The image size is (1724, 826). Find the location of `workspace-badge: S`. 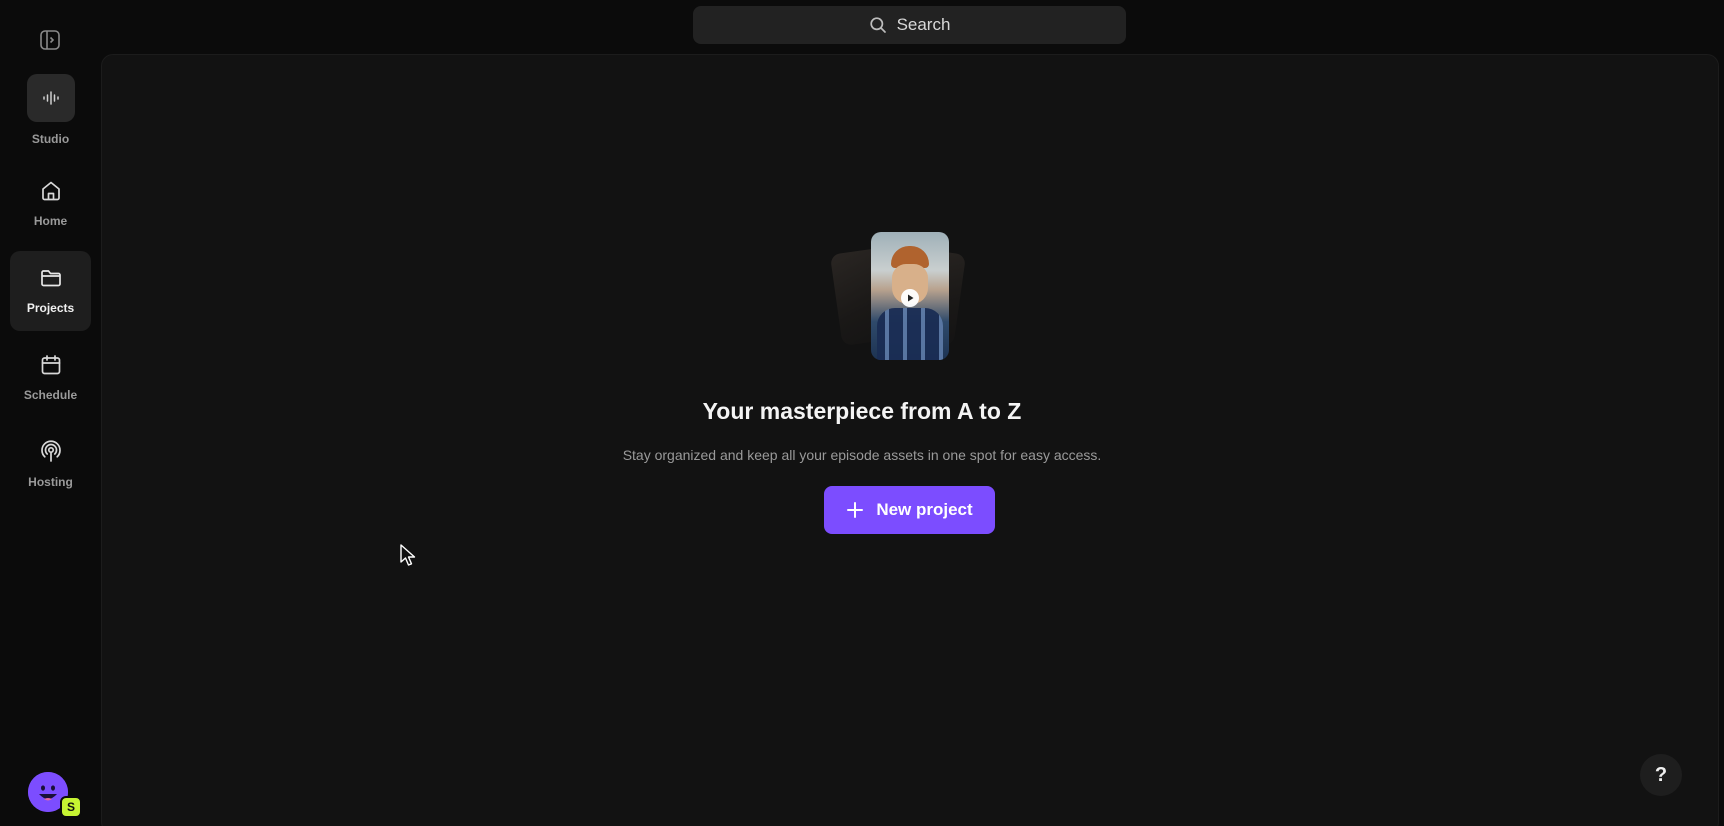

workspace-badge: S is located at coordinates (71, 807).